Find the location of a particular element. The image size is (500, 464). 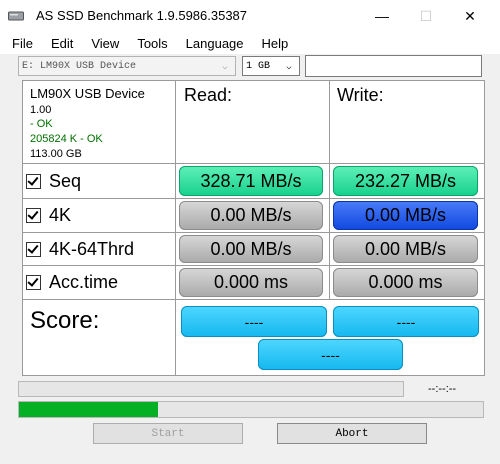

size-select: 1 GB ⌵ is located at coordinates (271, 66).